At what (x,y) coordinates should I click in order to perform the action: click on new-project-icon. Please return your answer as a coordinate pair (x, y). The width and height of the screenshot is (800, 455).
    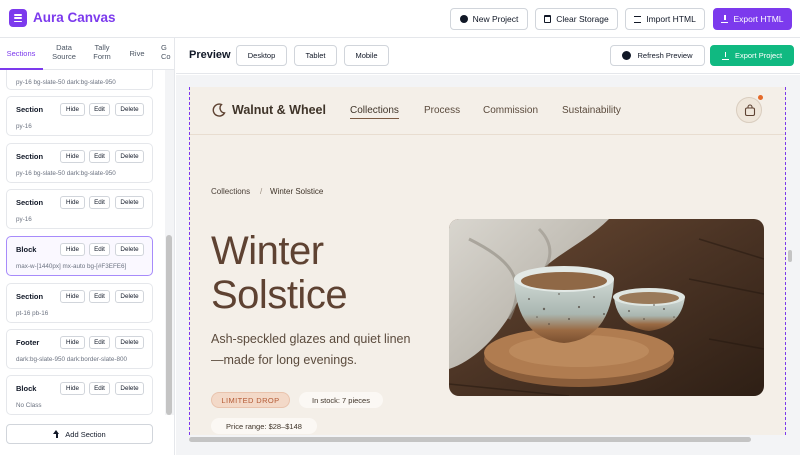
    Looking at the image, I should click on (463, 19).